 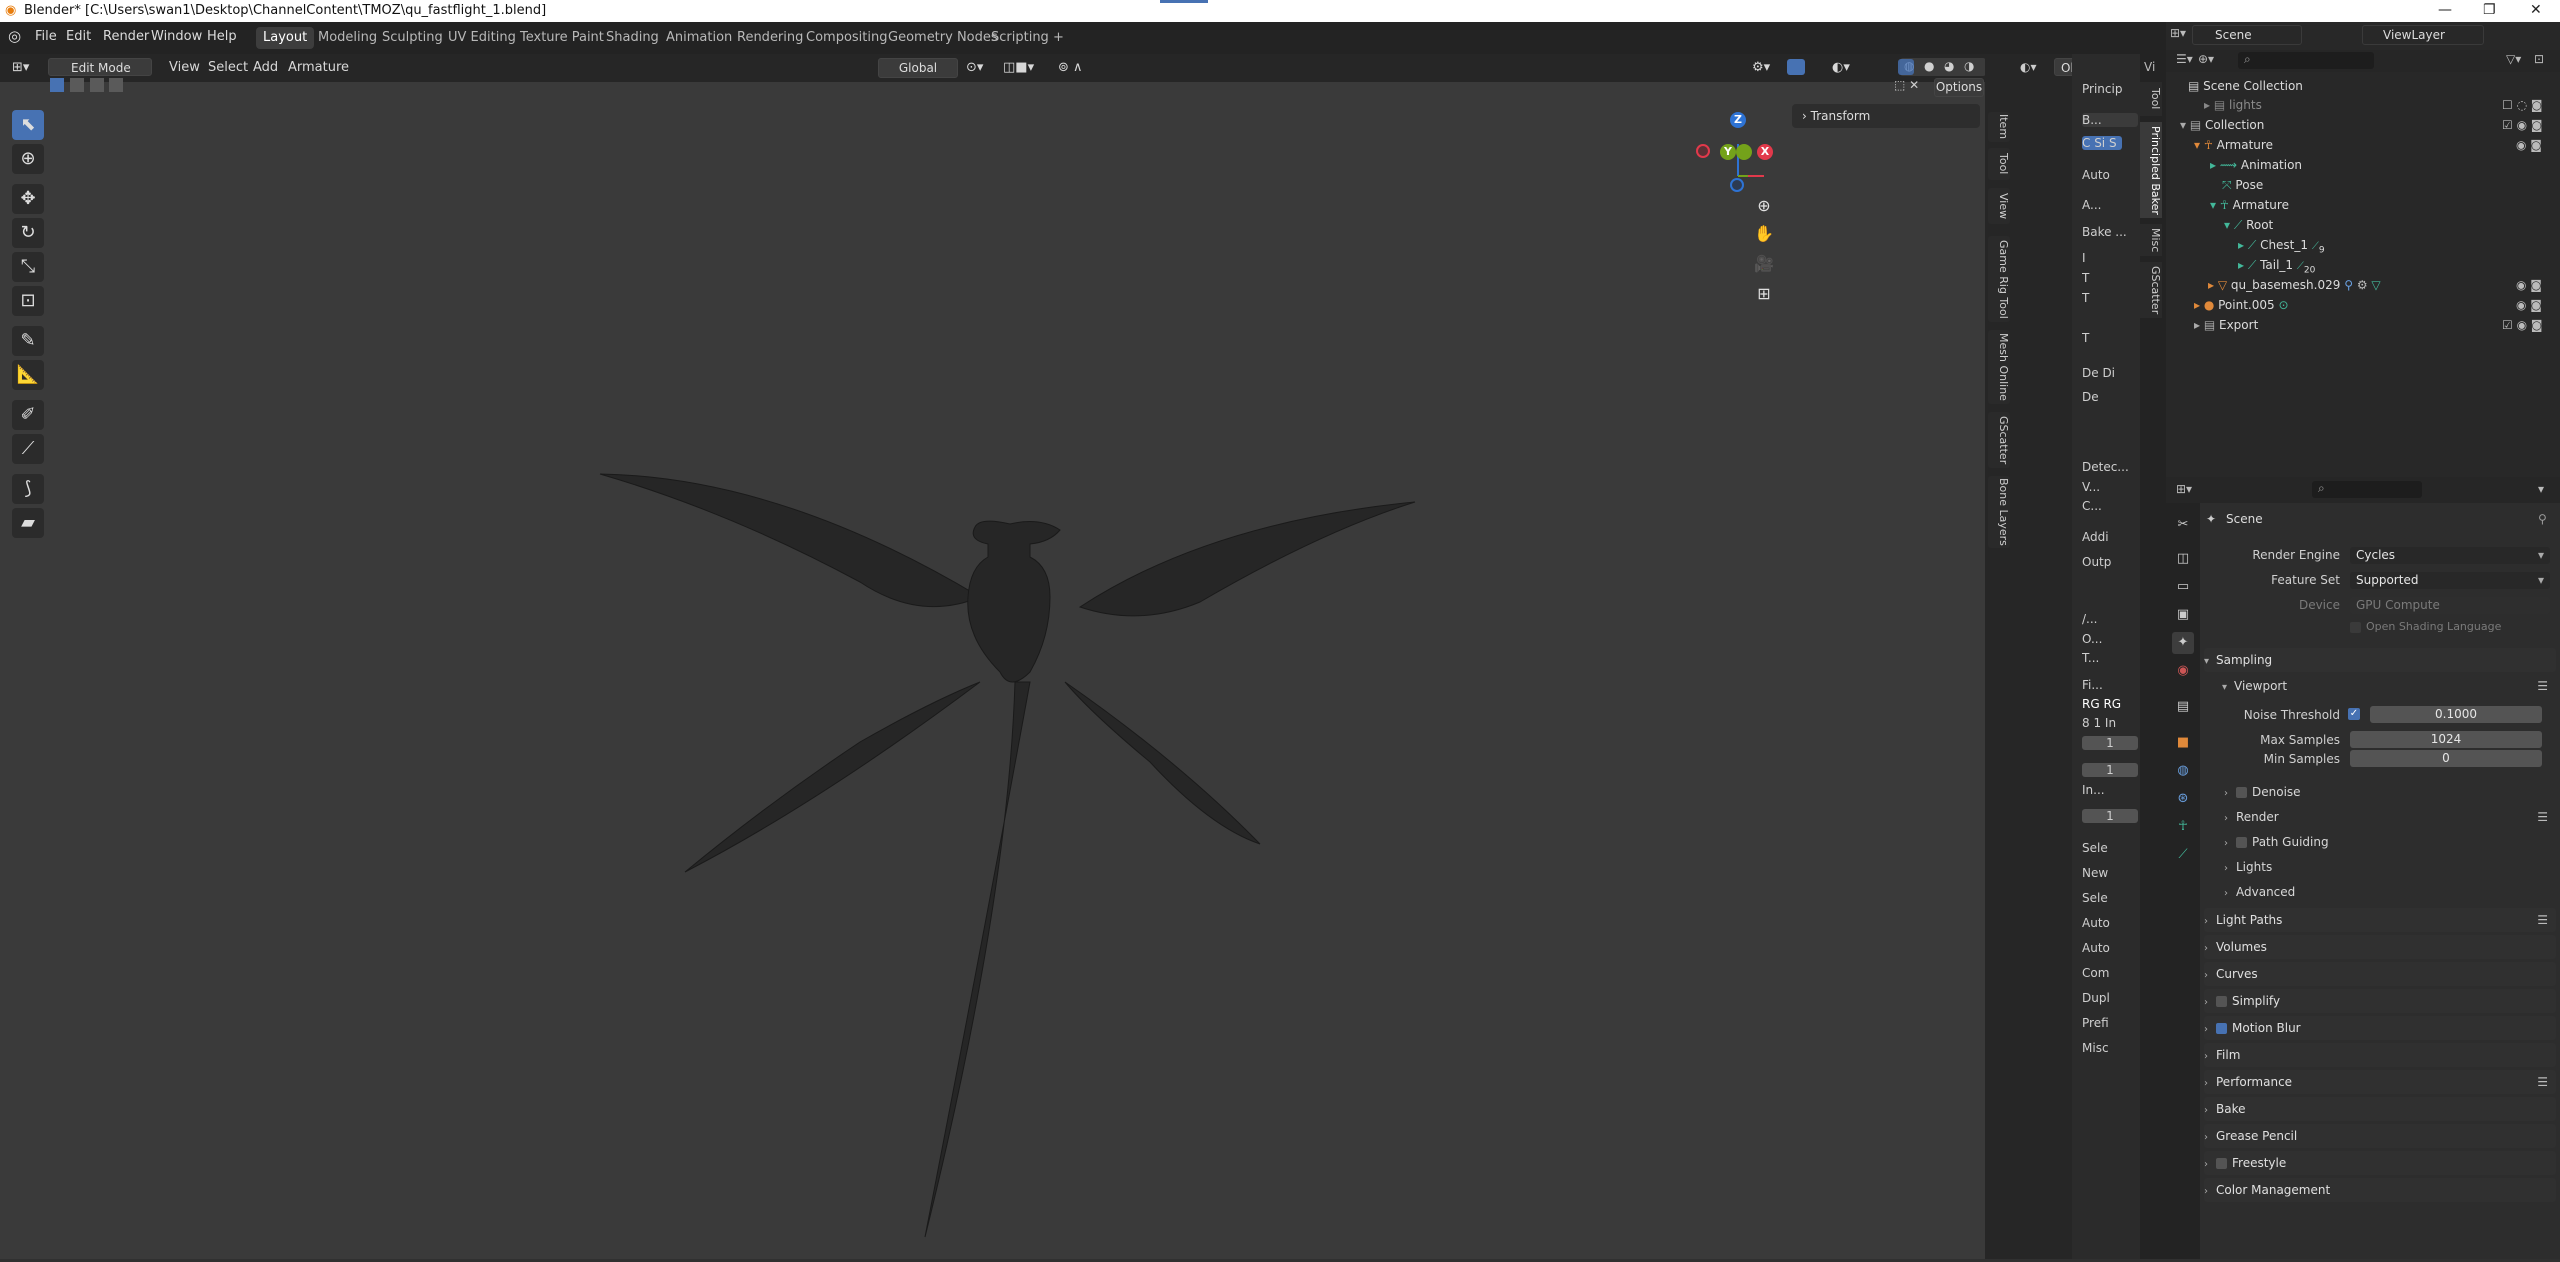 I want to click on ortho-grid-icon: ⊞, so click(x=1764, y=294).